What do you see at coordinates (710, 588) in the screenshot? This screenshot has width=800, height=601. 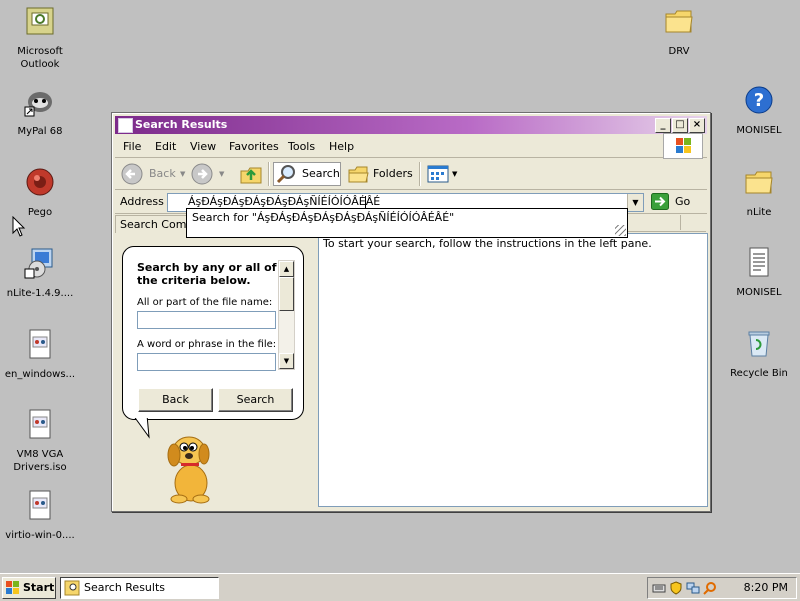 I see `search-tray-icon` at bounding box center [710, 588].